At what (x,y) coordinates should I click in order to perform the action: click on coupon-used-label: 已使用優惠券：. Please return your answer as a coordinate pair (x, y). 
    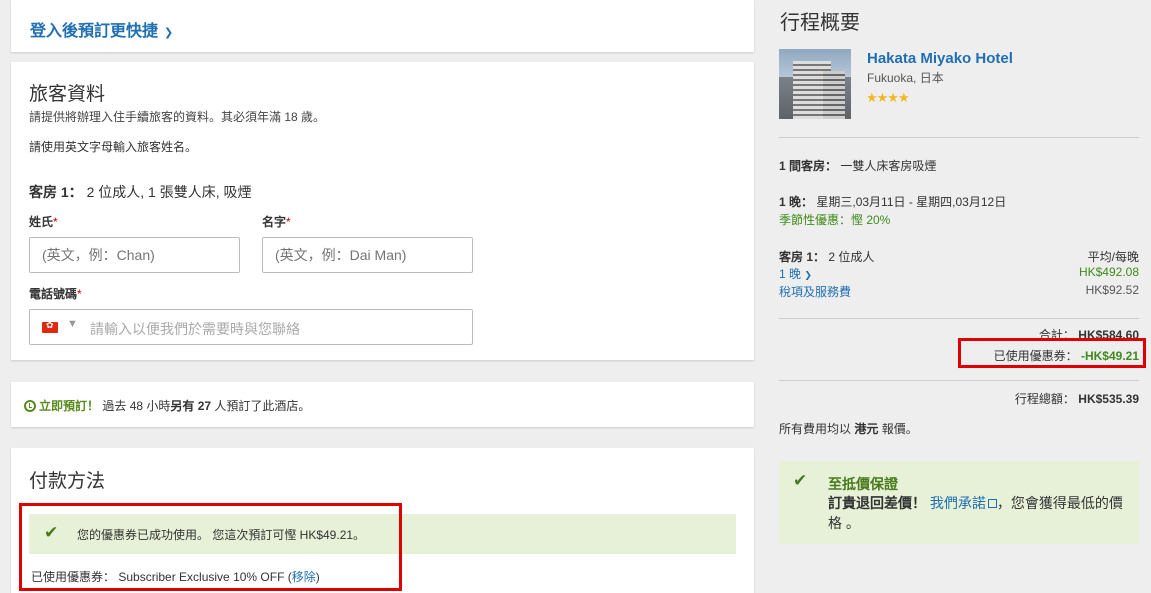
    Looking at the image, I should click on (73, 577).